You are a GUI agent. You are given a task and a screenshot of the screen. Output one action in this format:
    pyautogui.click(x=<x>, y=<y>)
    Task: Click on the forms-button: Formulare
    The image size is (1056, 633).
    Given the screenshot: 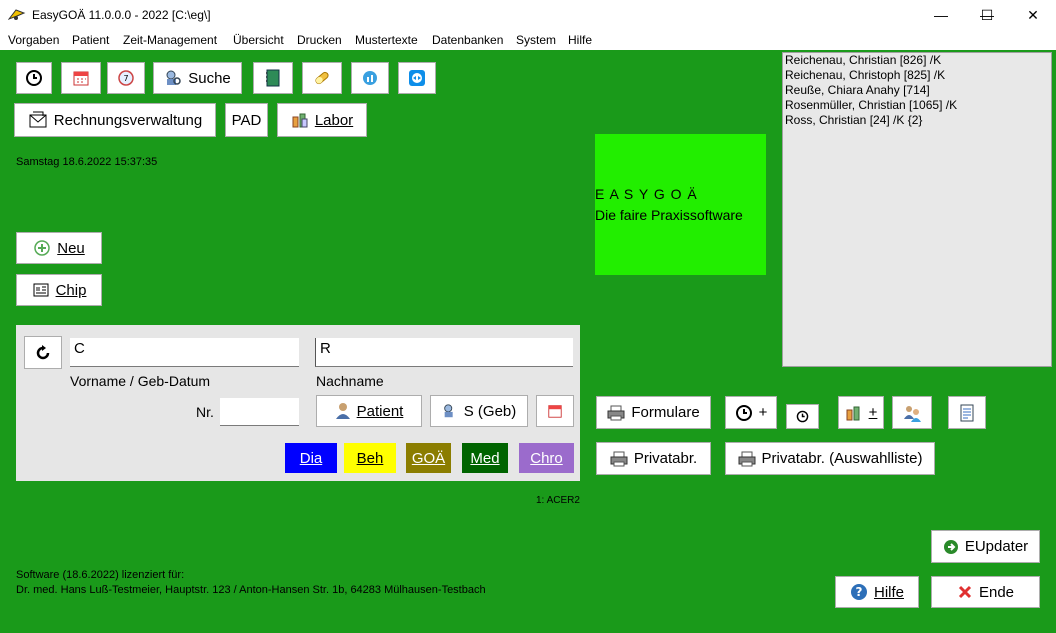 What is the action you would take?
    pyautogui.click(x=653, y=412)
    